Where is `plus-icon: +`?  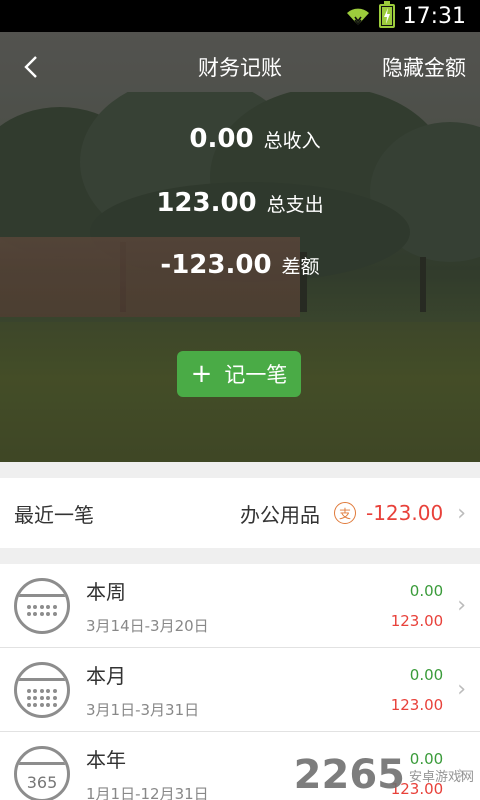 plus-icon: + is located at coordinates (201, 374).